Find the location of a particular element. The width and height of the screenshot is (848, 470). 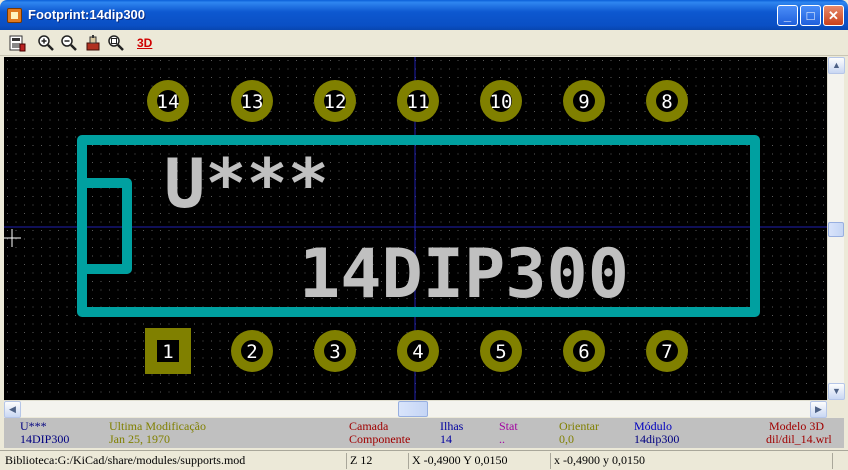

zoom-in-icon is located at coordinates (46, 43).